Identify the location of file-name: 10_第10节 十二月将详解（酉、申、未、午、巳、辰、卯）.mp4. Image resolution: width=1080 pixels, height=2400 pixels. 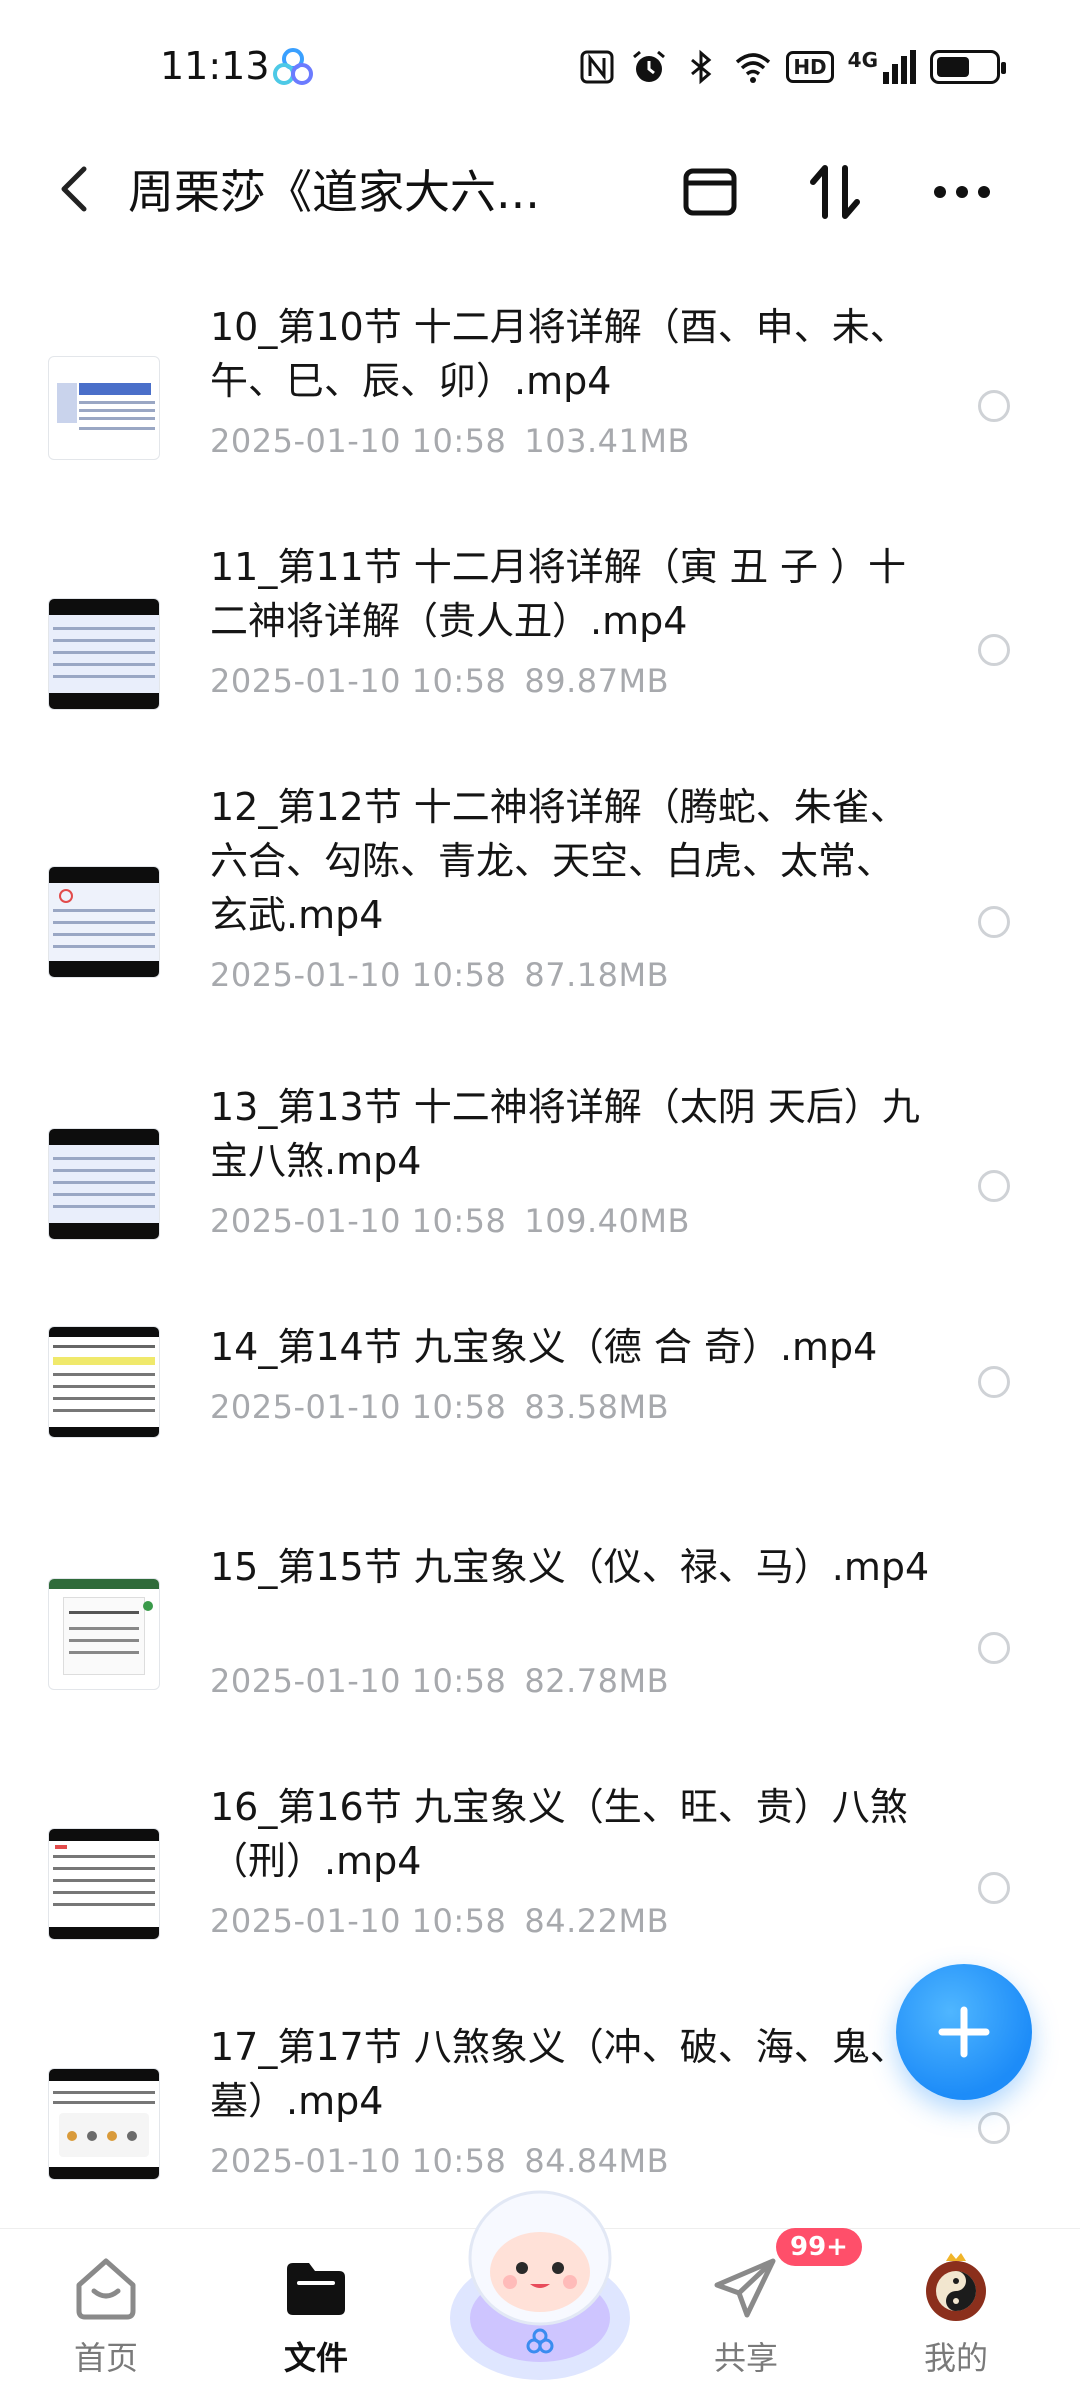
(559, 354).